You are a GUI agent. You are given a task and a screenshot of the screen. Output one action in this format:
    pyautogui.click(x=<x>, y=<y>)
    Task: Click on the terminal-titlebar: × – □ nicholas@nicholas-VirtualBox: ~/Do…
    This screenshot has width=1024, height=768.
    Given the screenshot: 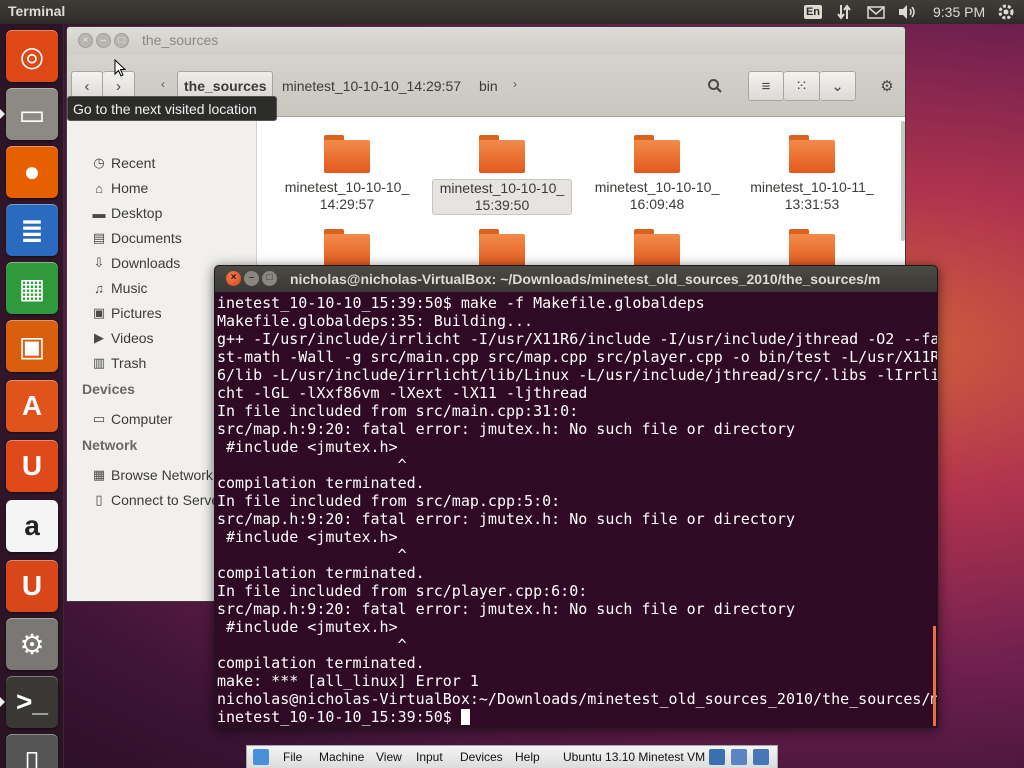 What is the action you would take?
    pyautogui.click(x=576, y=279)
    